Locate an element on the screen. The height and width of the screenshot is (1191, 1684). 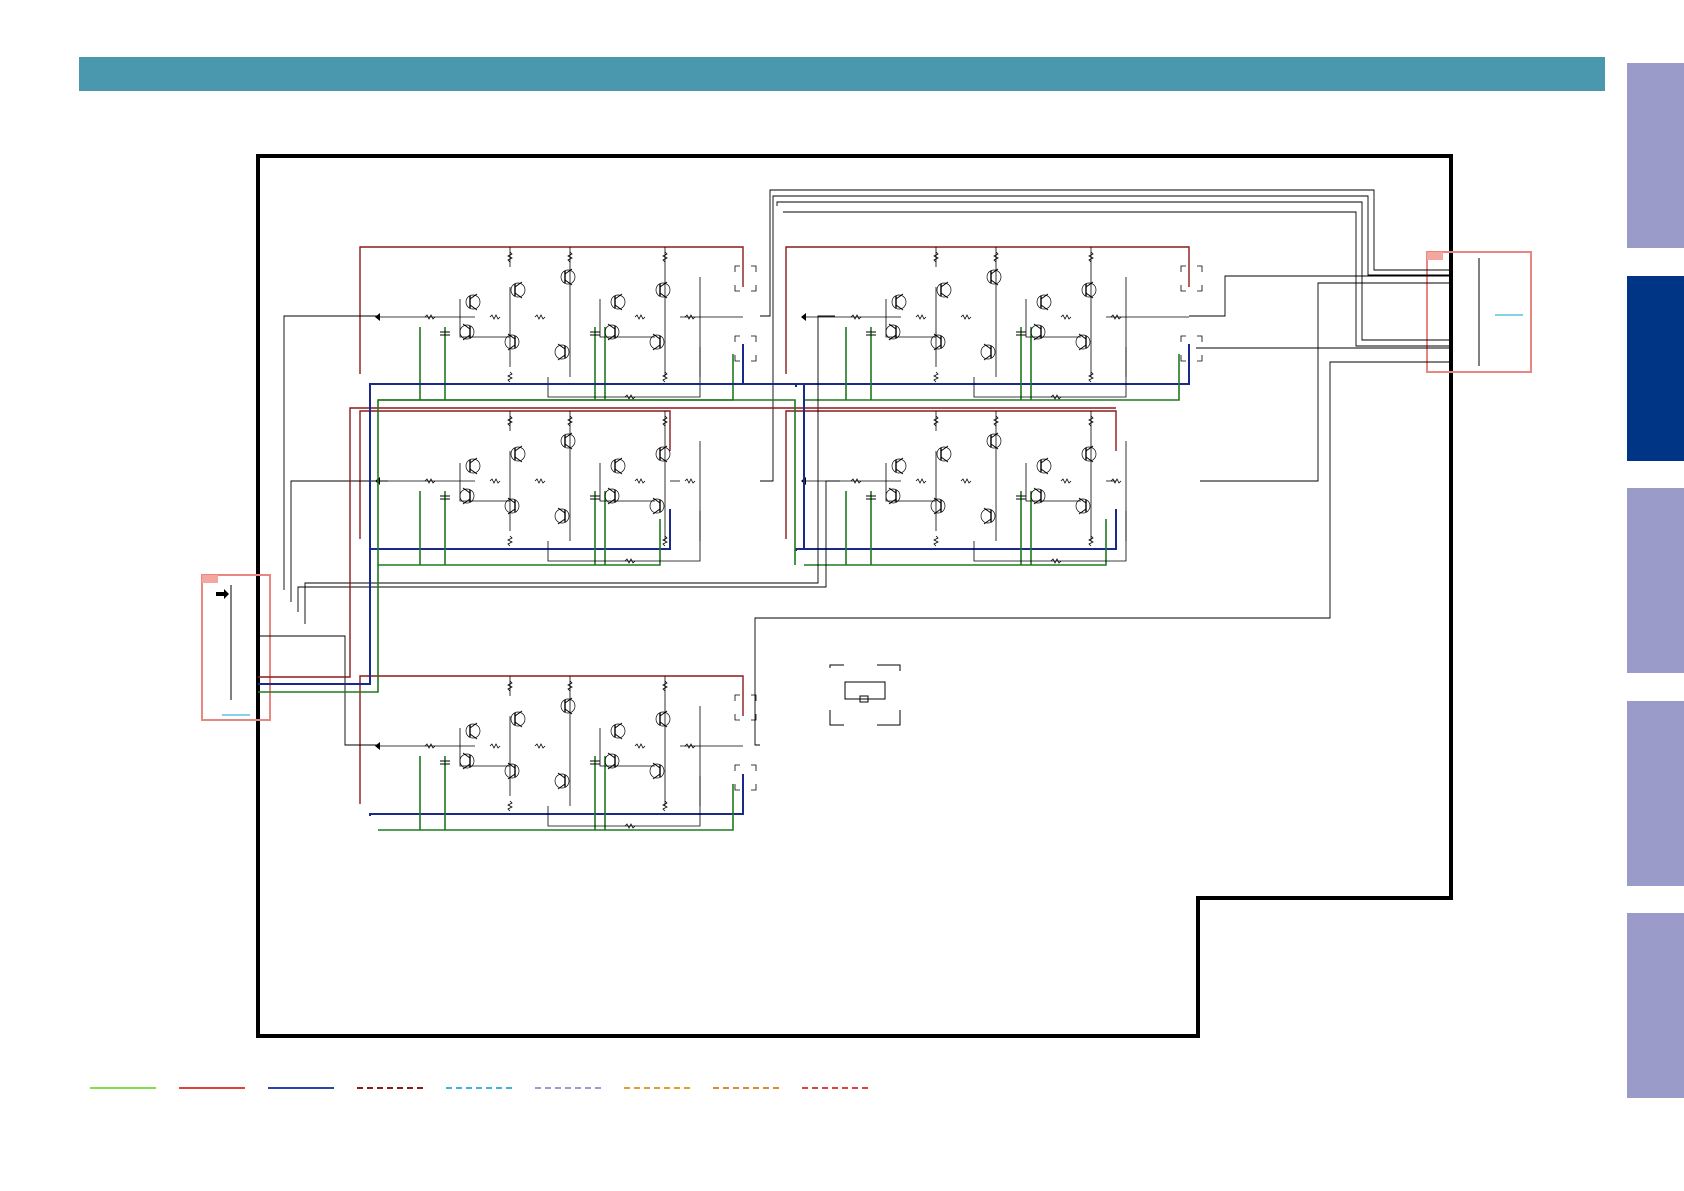
amp-channel-surround-right is located at coordinates (956, 488).